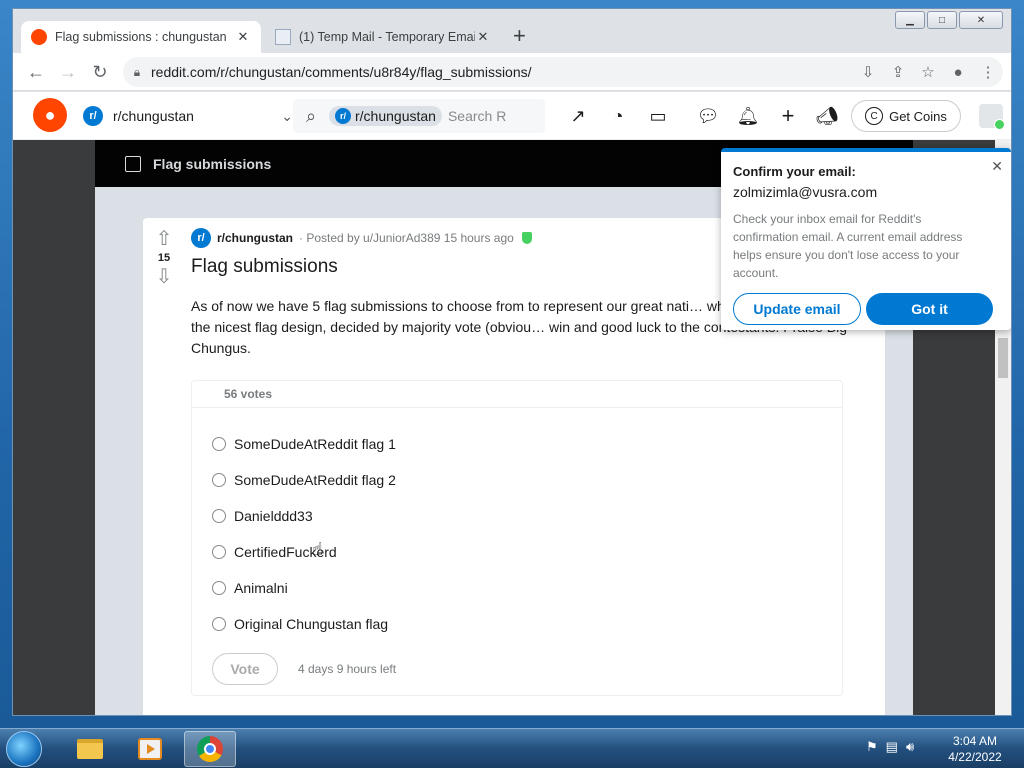 This screenshot has height=768, width=1024. Describe the element at coordinates (517, 394) in the screenshot. I see `poll-vote-count: 56 votes` at that location.